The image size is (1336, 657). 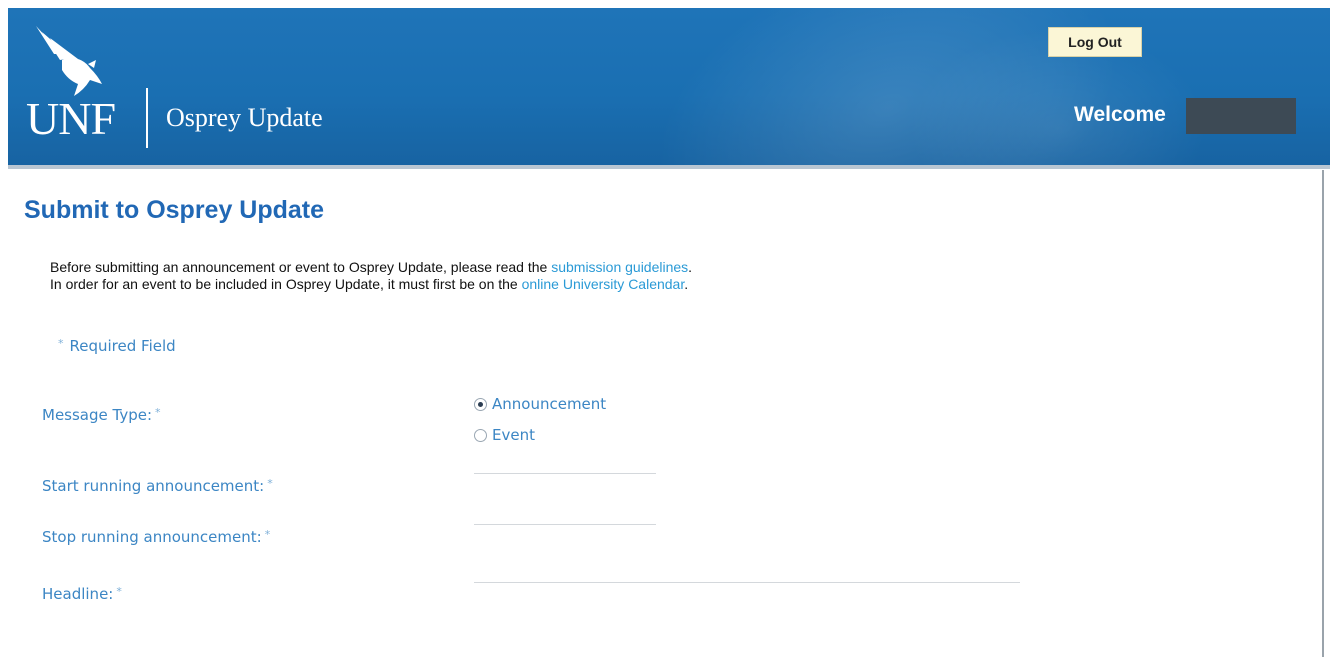 I want to click on event-radio-button, so click(x=480, y=435).